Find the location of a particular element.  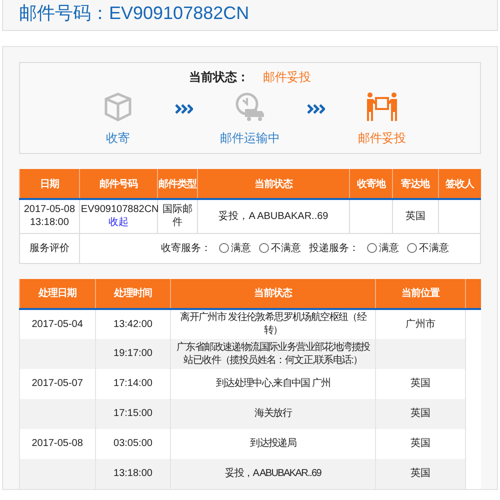

table-cell: 2017-05-04 is located at coordinates (57, 324).